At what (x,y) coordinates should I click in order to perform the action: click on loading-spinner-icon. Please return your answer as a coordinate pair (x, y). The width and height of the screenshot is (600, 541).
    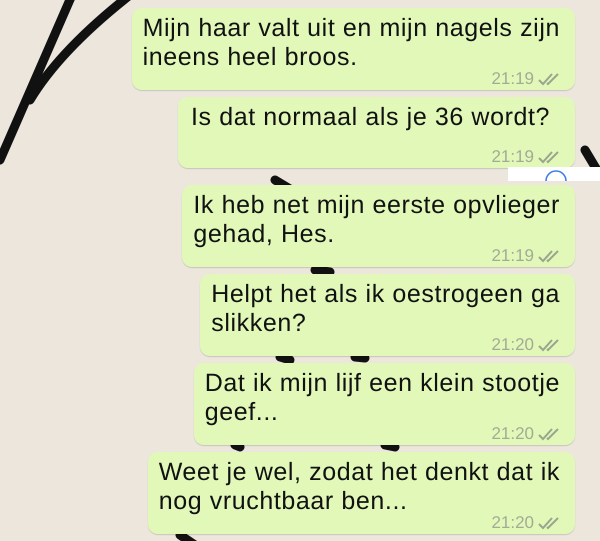
    Looking at the image, I should click on (556, 175).